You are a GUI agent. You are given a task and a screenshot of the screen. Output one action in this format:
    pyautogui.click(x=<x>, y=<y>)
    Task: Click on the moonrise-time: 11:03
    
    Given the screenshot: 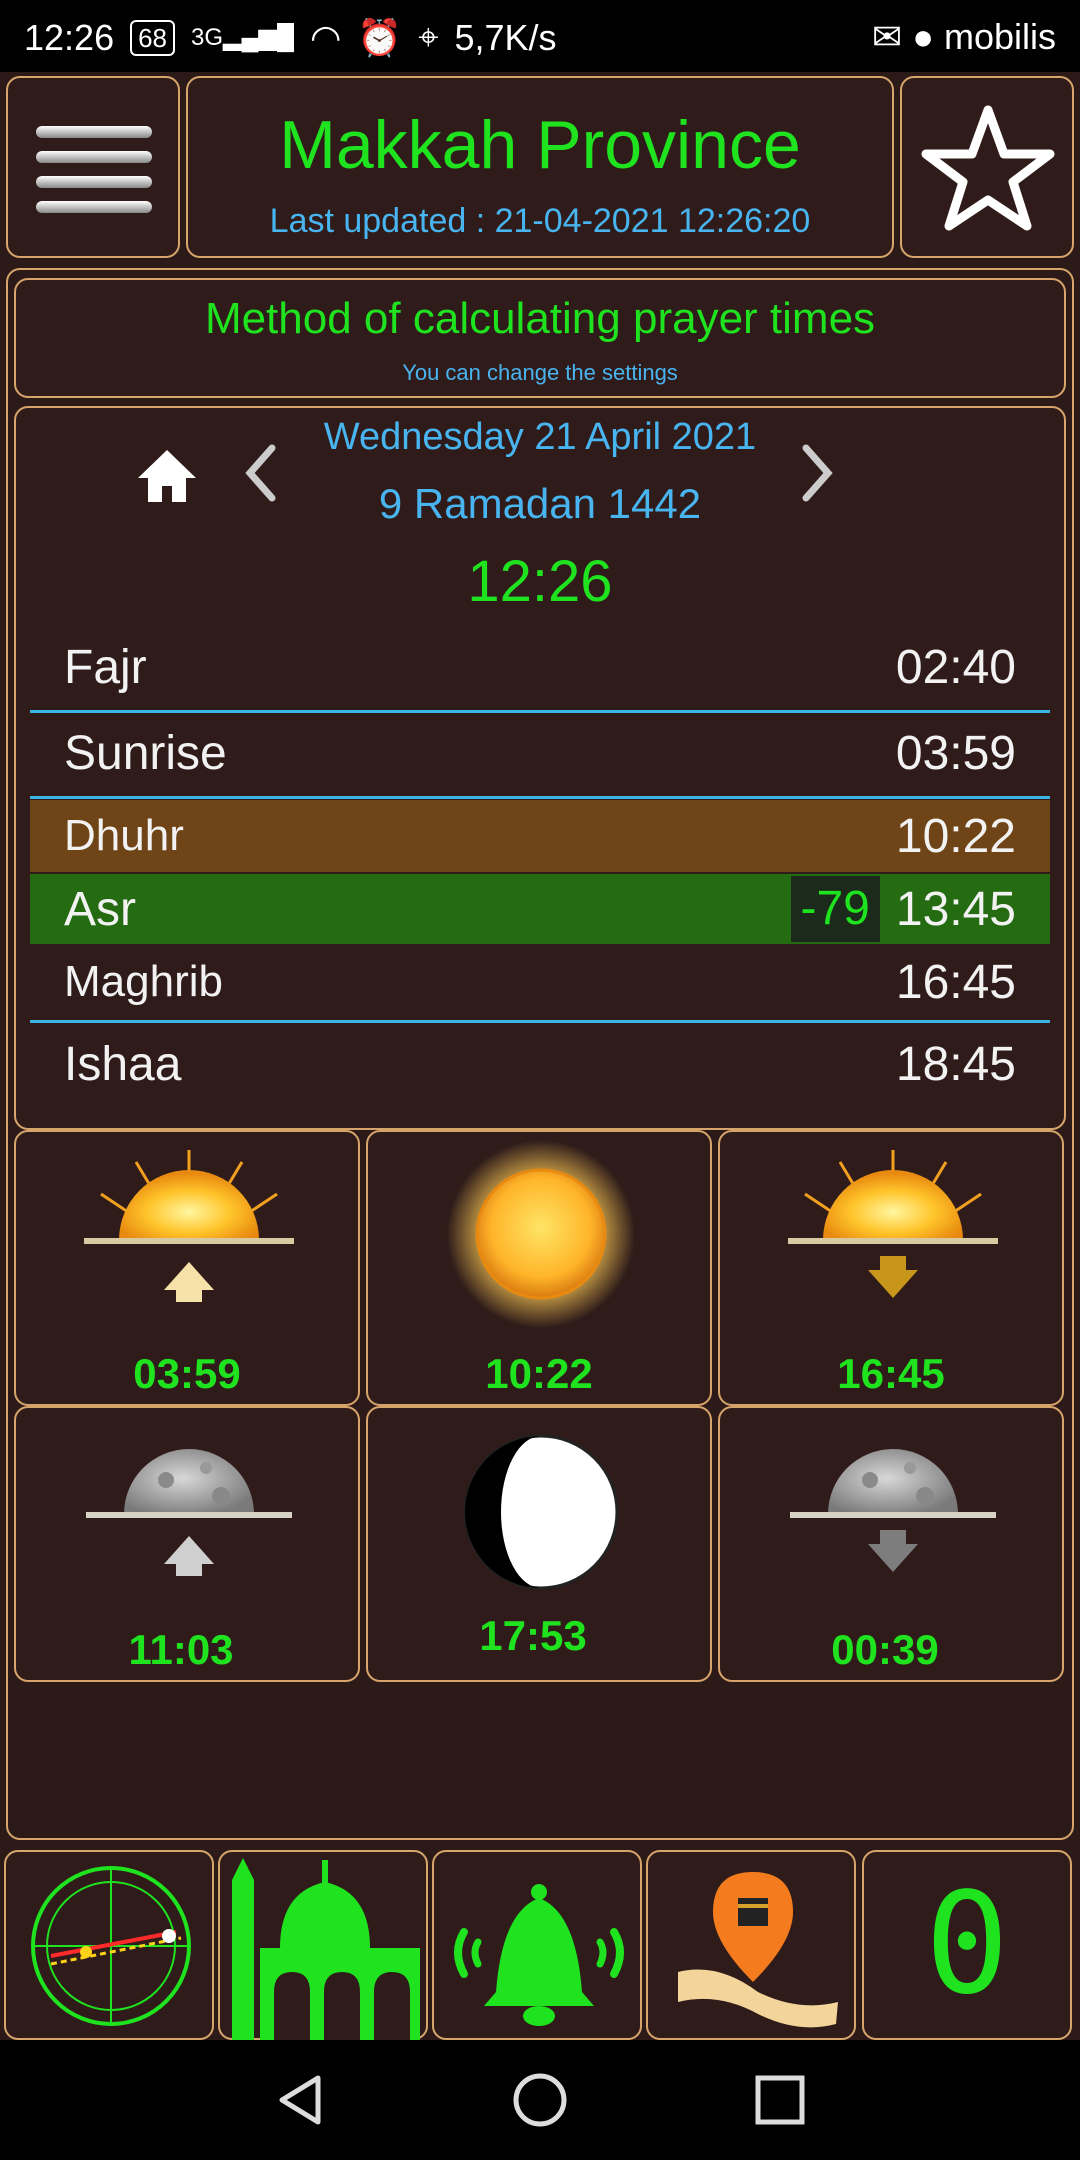 What is the action you would take?
    pyautogui.click(x=181, y=1649)
    